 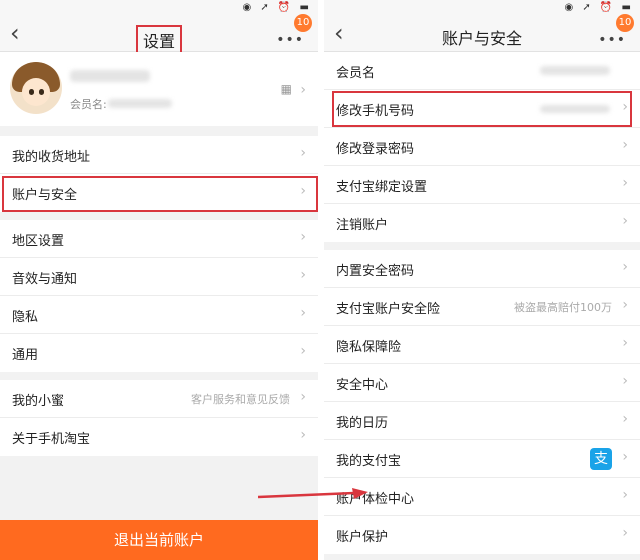 I want to click on qr-code-icon: ▦, so click(x=286, y=89).